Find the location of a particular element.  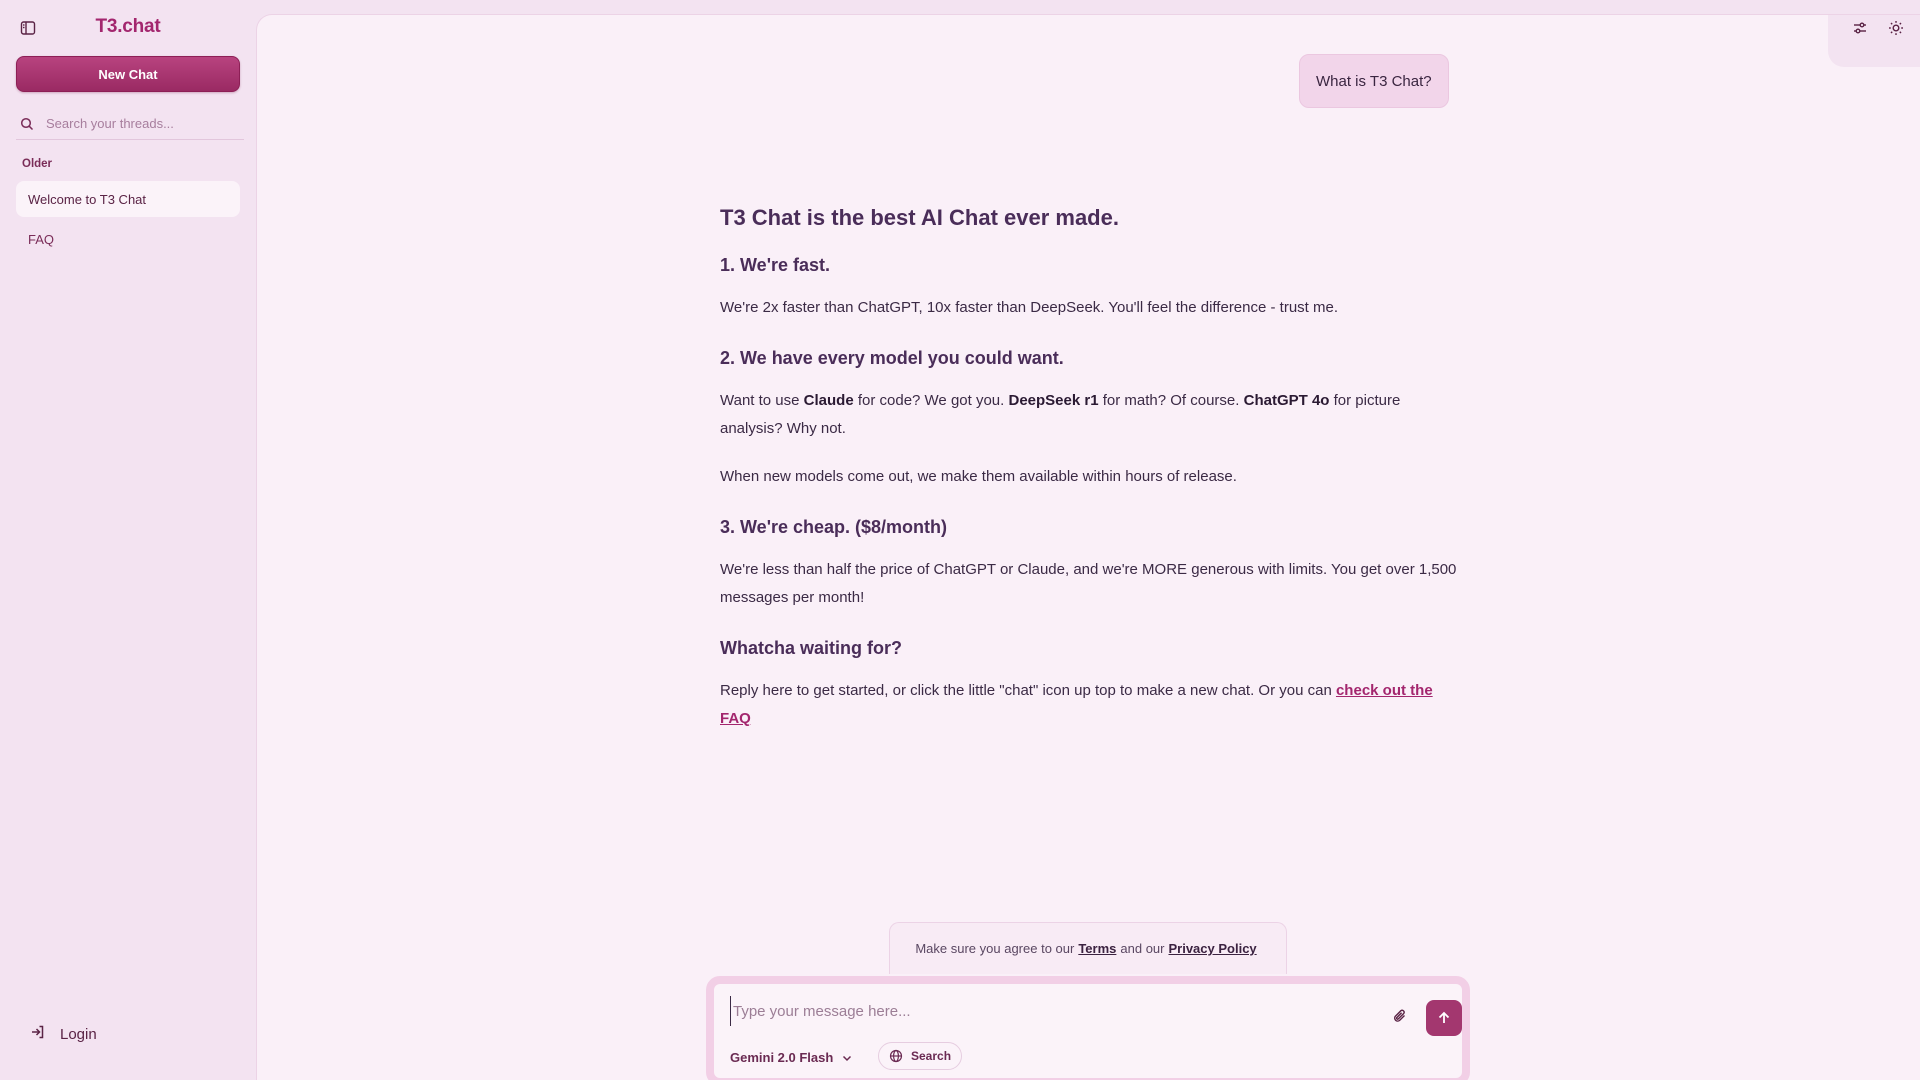

theme-sun-icon is located at coordinates (1896, 28).